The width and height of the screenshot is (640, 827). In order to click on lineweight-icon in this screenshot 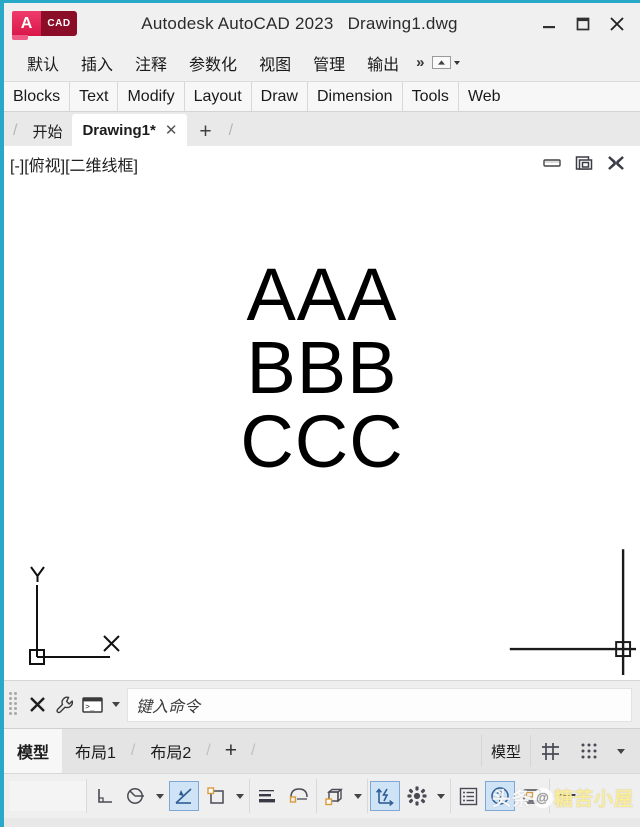, I will do `click(267, 796)`.